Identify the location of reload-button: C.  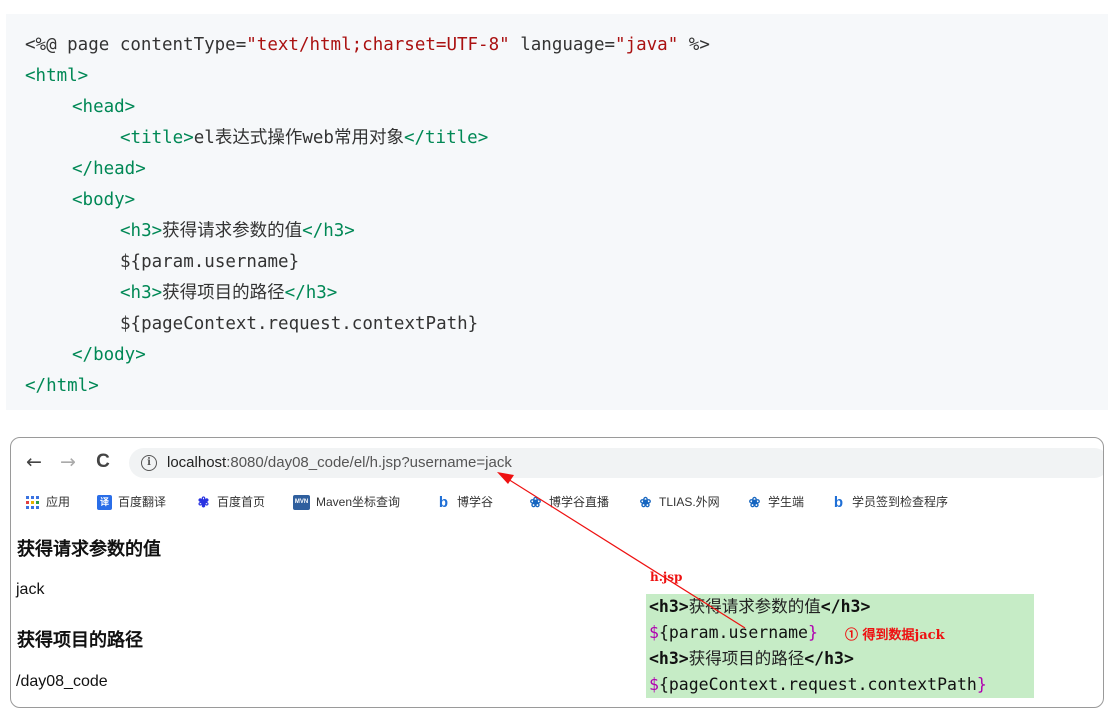
(103, 462).